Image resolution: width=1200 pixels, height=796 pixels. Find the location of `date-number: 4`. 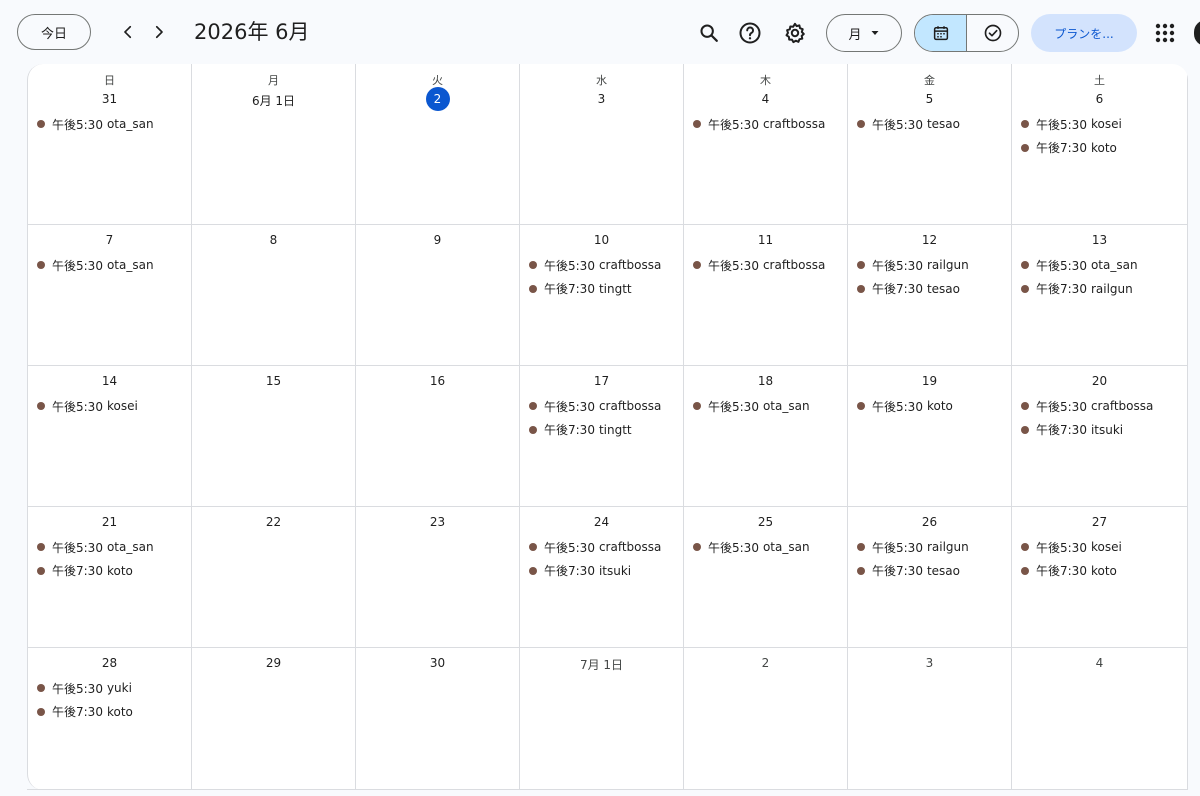

date-number: 4 is located at coordinates (1099, 663).